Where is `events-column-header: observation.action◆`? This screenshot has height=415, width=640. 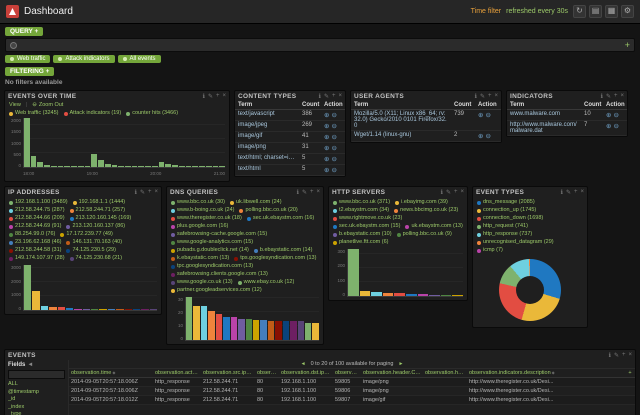
events-column-header: observation.action◆ is located at coordinates (177, 373).